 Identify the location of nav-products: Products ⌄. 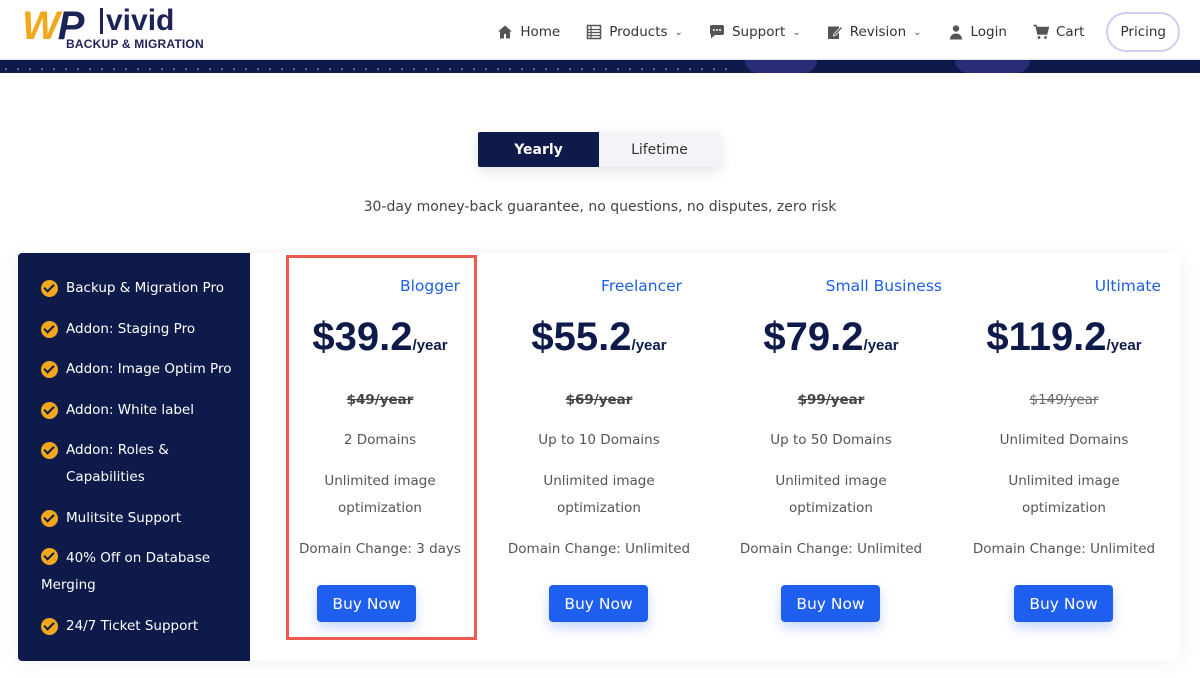
(634, 32).